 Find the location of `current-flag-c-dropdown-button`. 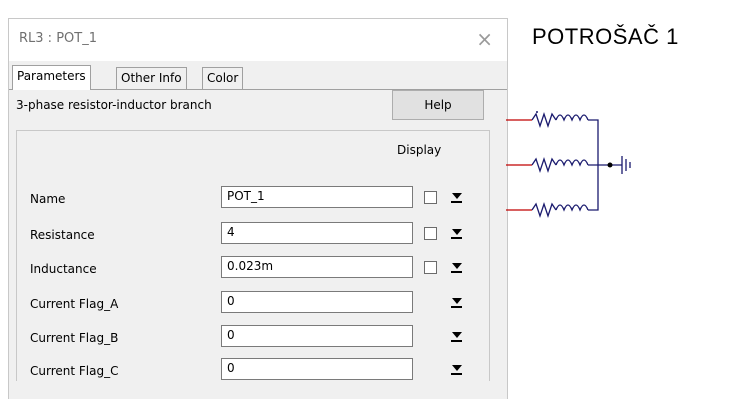

current-flag-c-dropdown-button is located at coordinates (456, 369).